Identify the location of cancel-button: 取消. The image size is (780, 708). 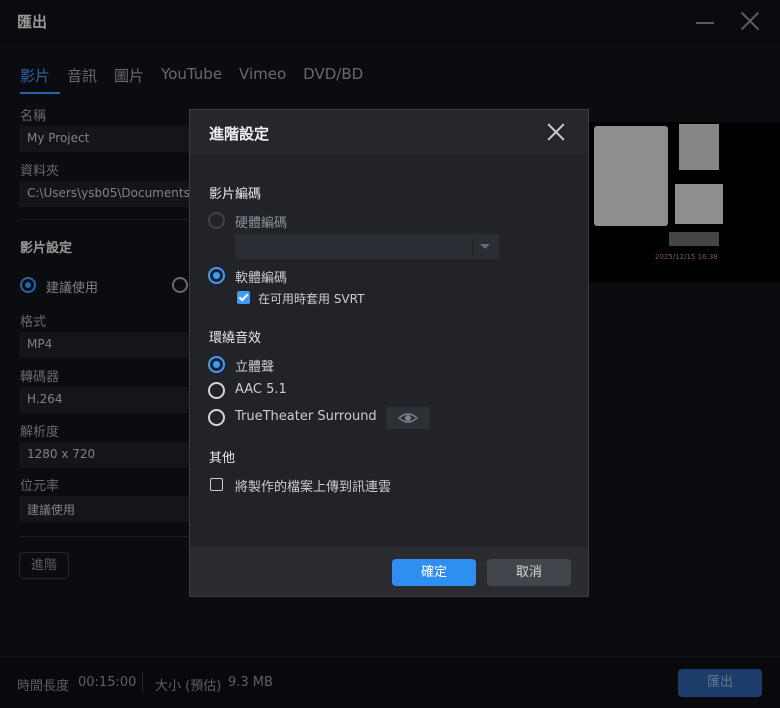
(529, 572).